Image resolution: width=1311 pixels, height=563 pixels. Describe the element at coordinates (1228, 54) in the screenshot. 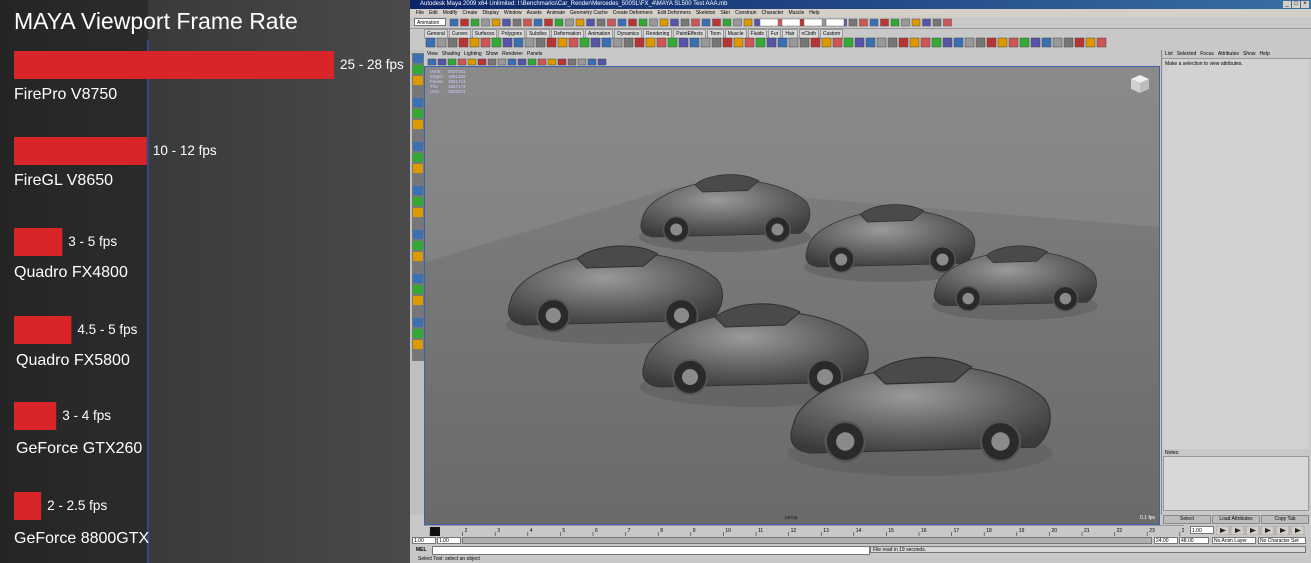

I see `attr-menu-attributes: Attributes` at that location.